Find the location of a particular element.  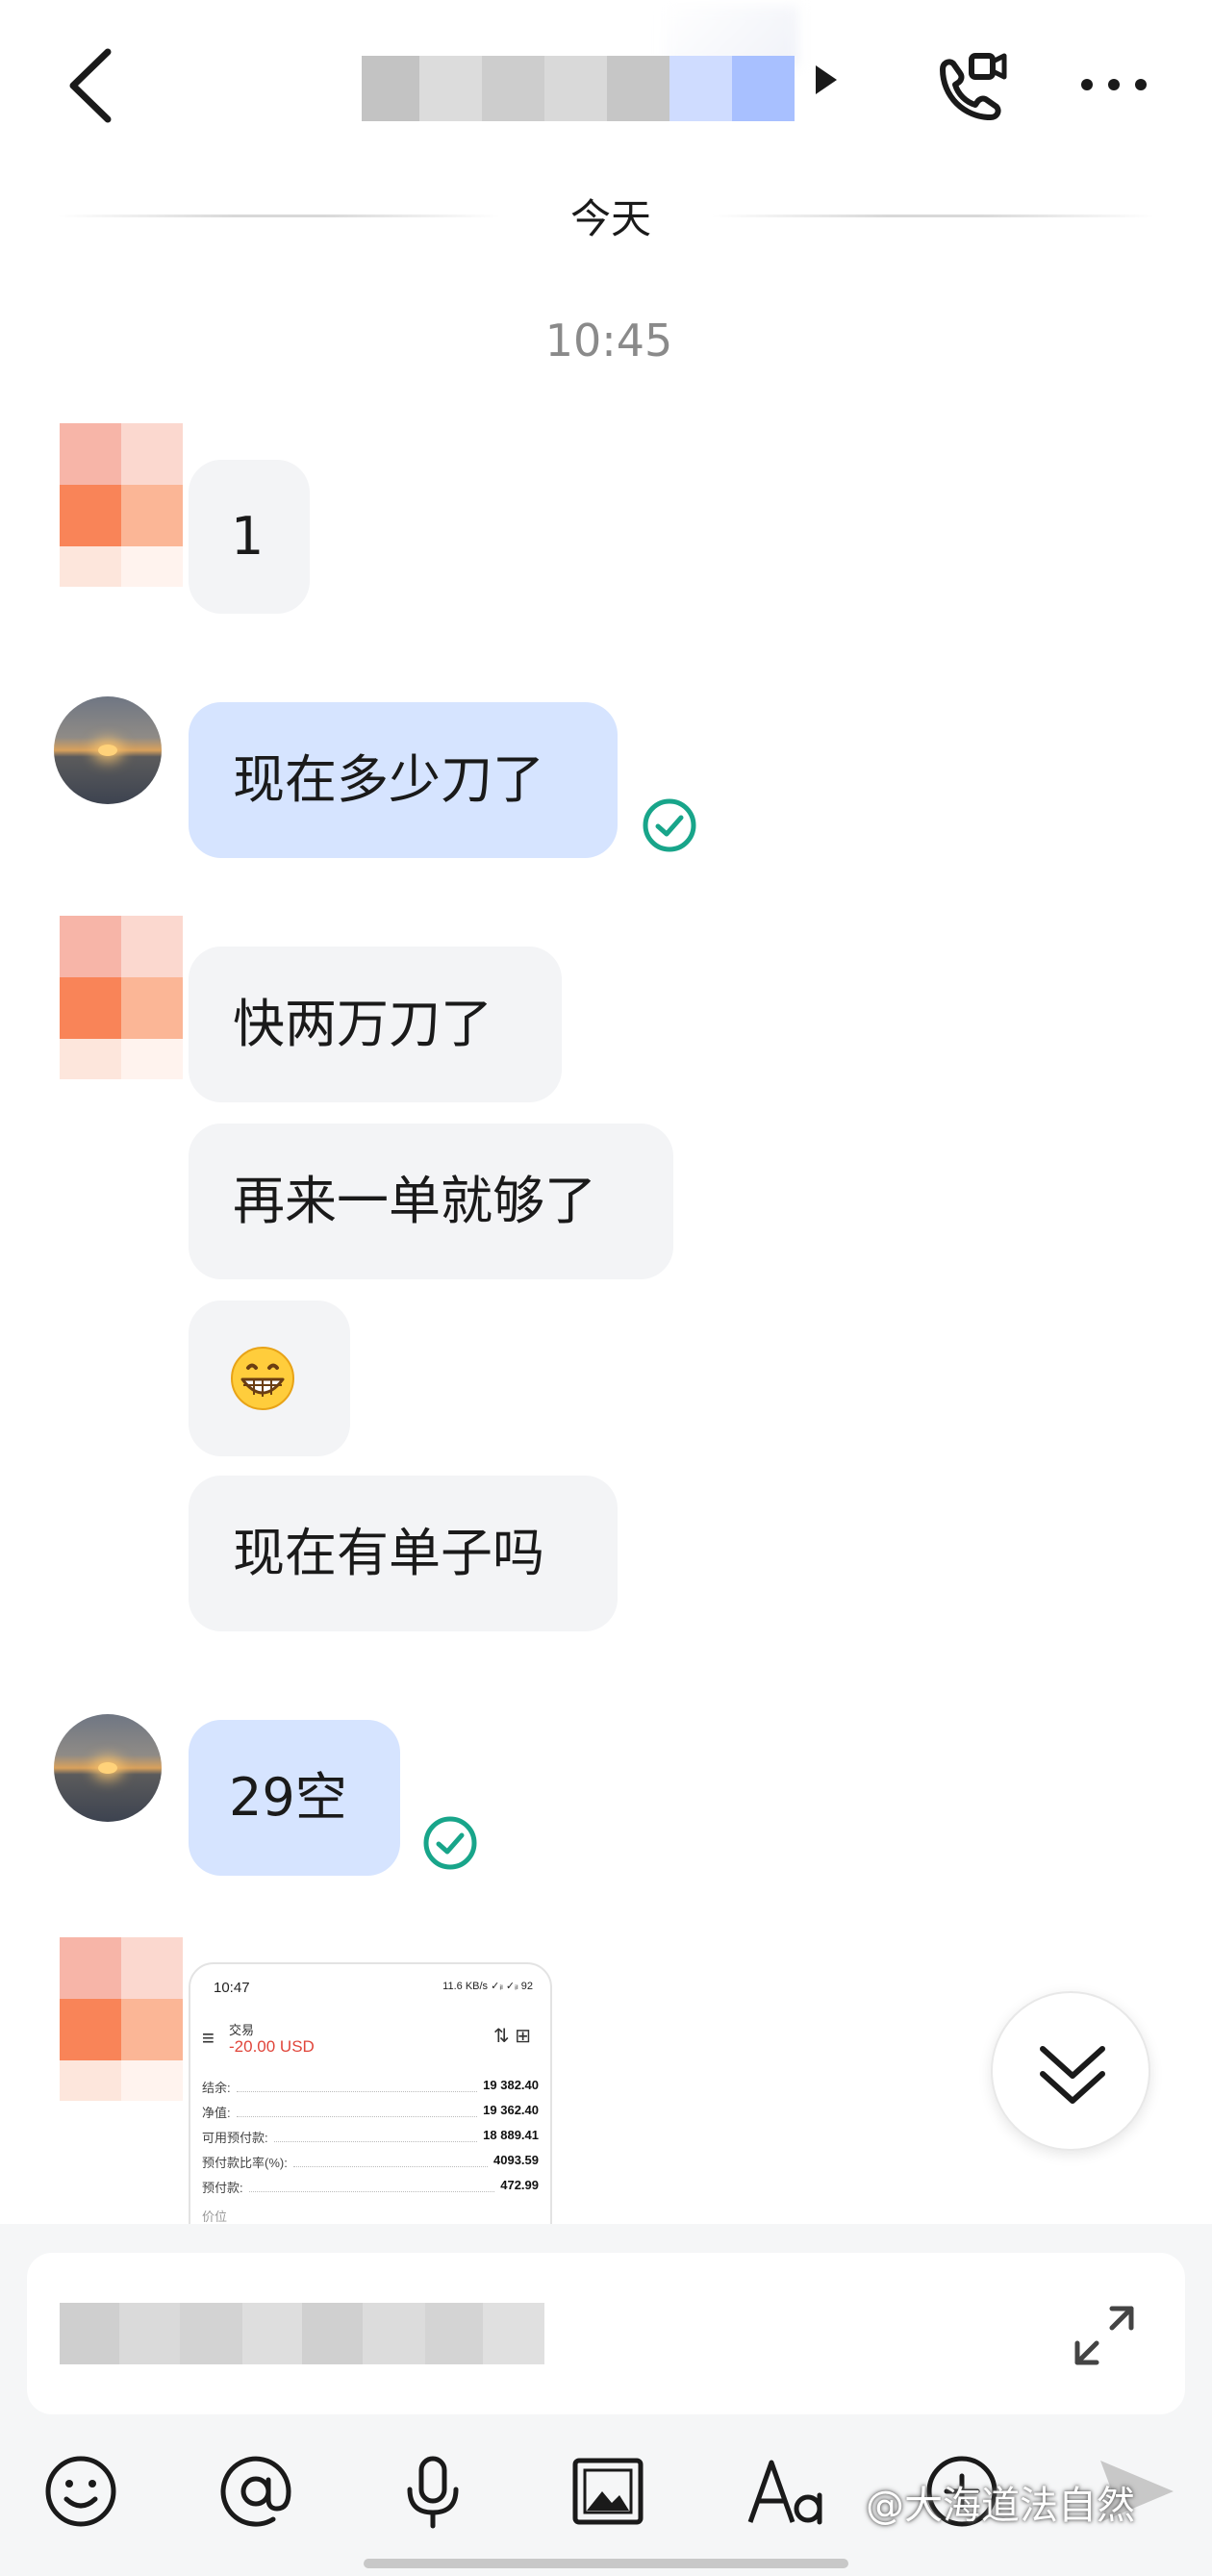

message-bubble-incoming is located at coordinates (269, 1378).